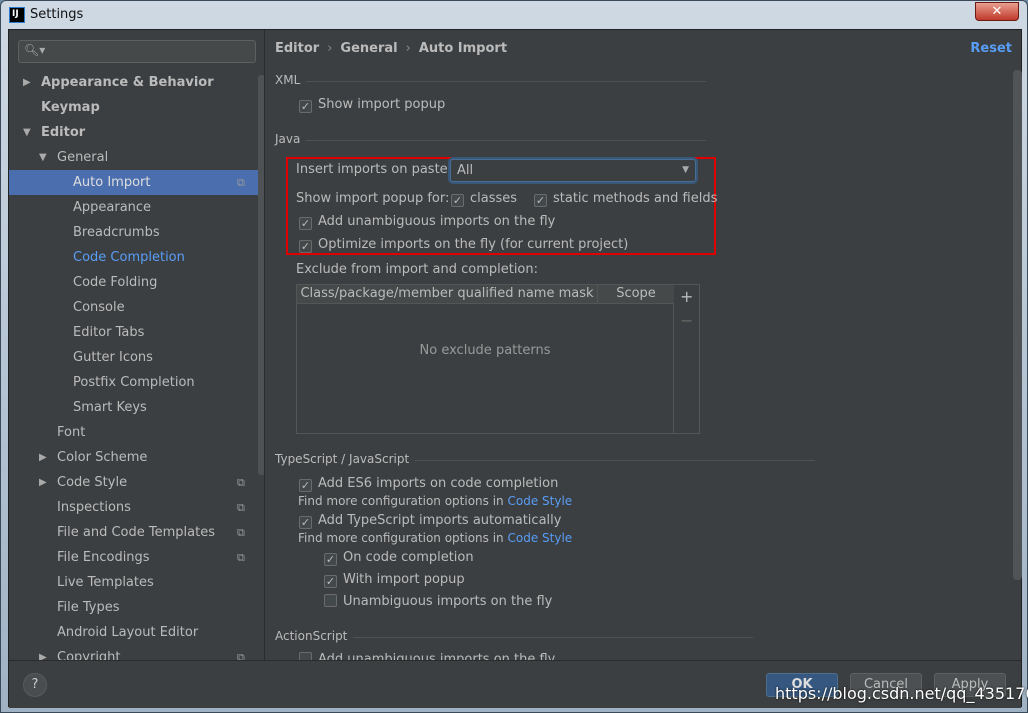  Describe the element at coordinates (373, 198) in the screenshot. I see `popup-for-label: Show import popup for:` at that location.